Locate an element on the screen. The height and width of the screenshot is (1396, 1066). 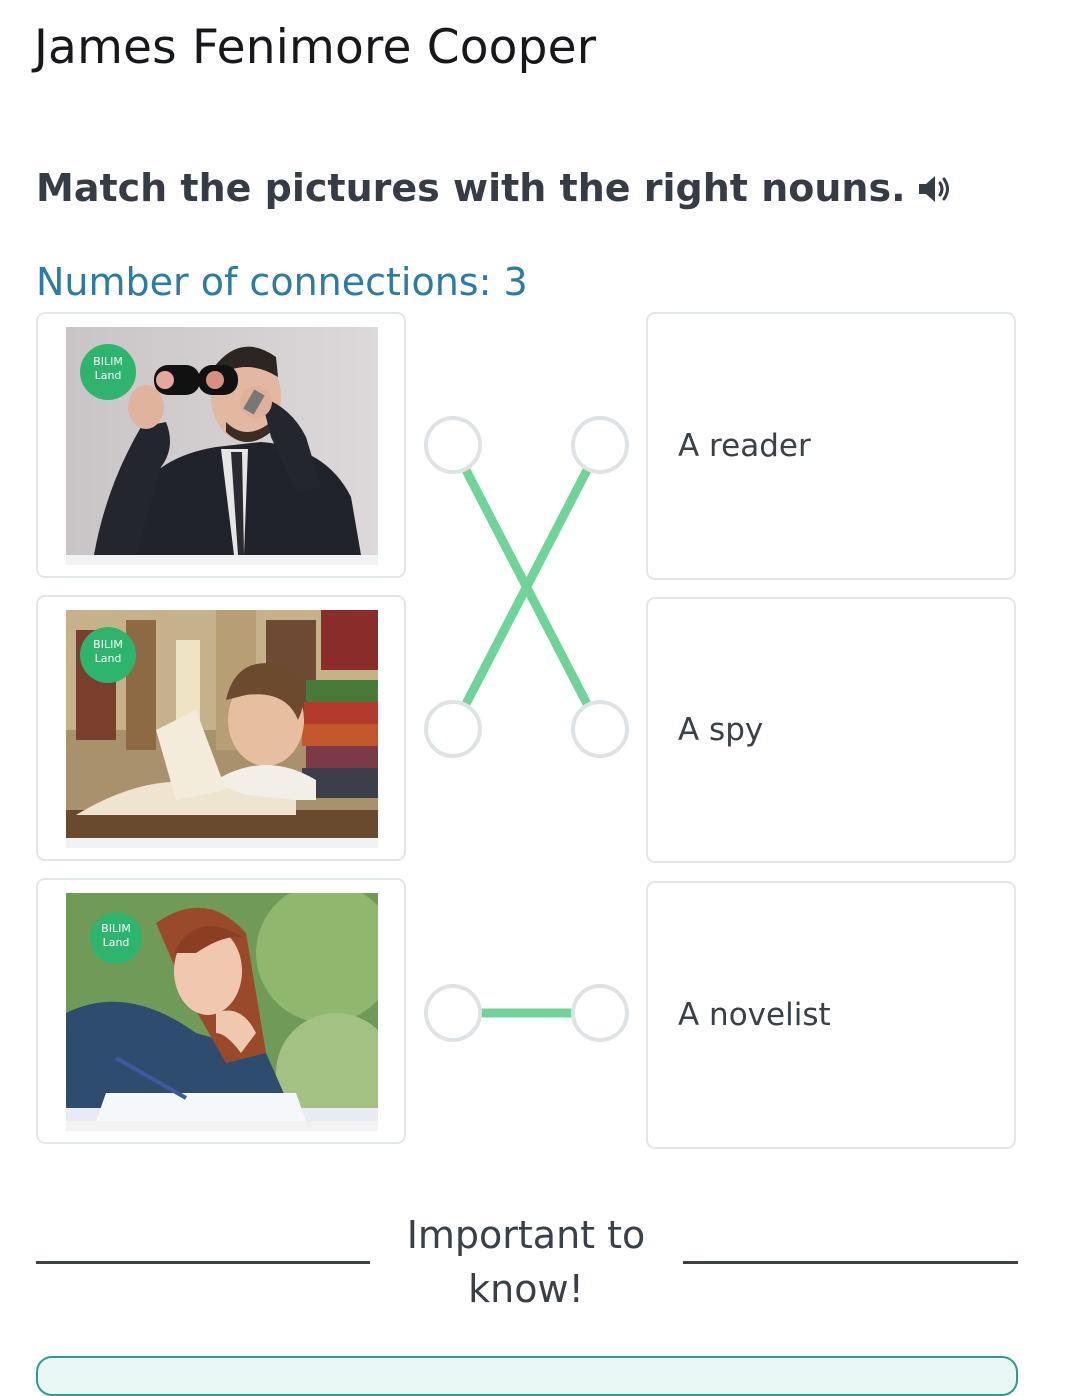
picture-woman-writing: BILIM Land is located at coordinates (222, 1007).